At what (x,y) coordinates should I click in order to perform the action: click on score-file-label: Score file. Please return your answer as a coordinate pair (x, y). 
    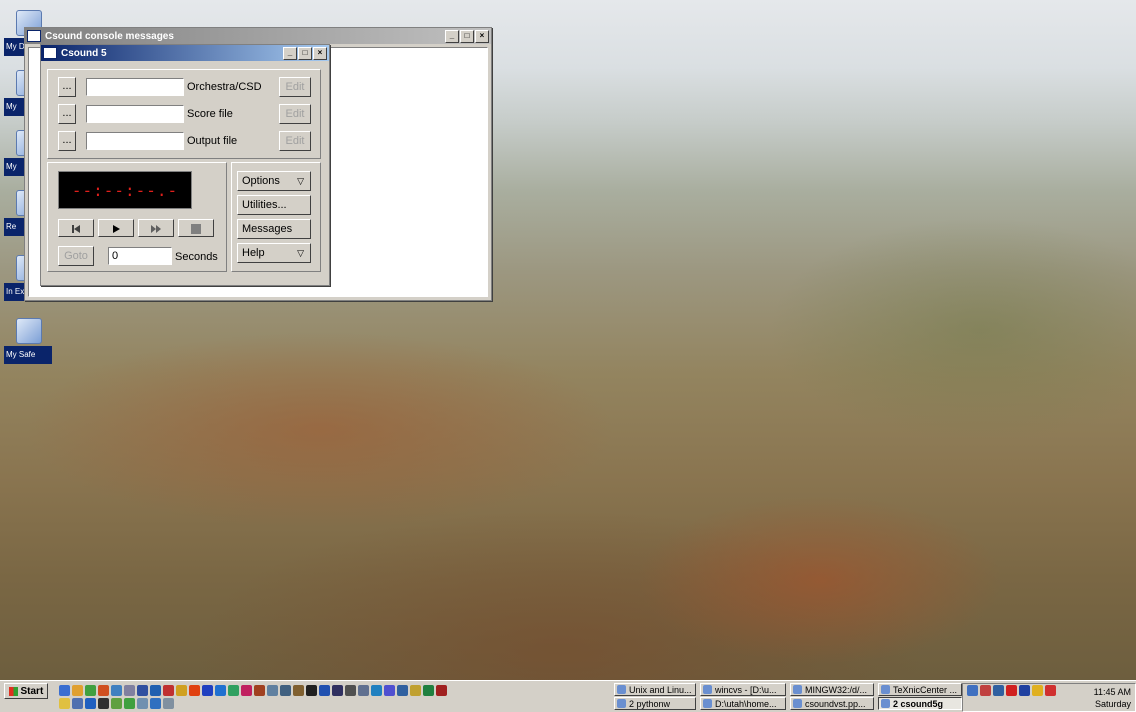
    Looking at the image, I should click on (210, 114).